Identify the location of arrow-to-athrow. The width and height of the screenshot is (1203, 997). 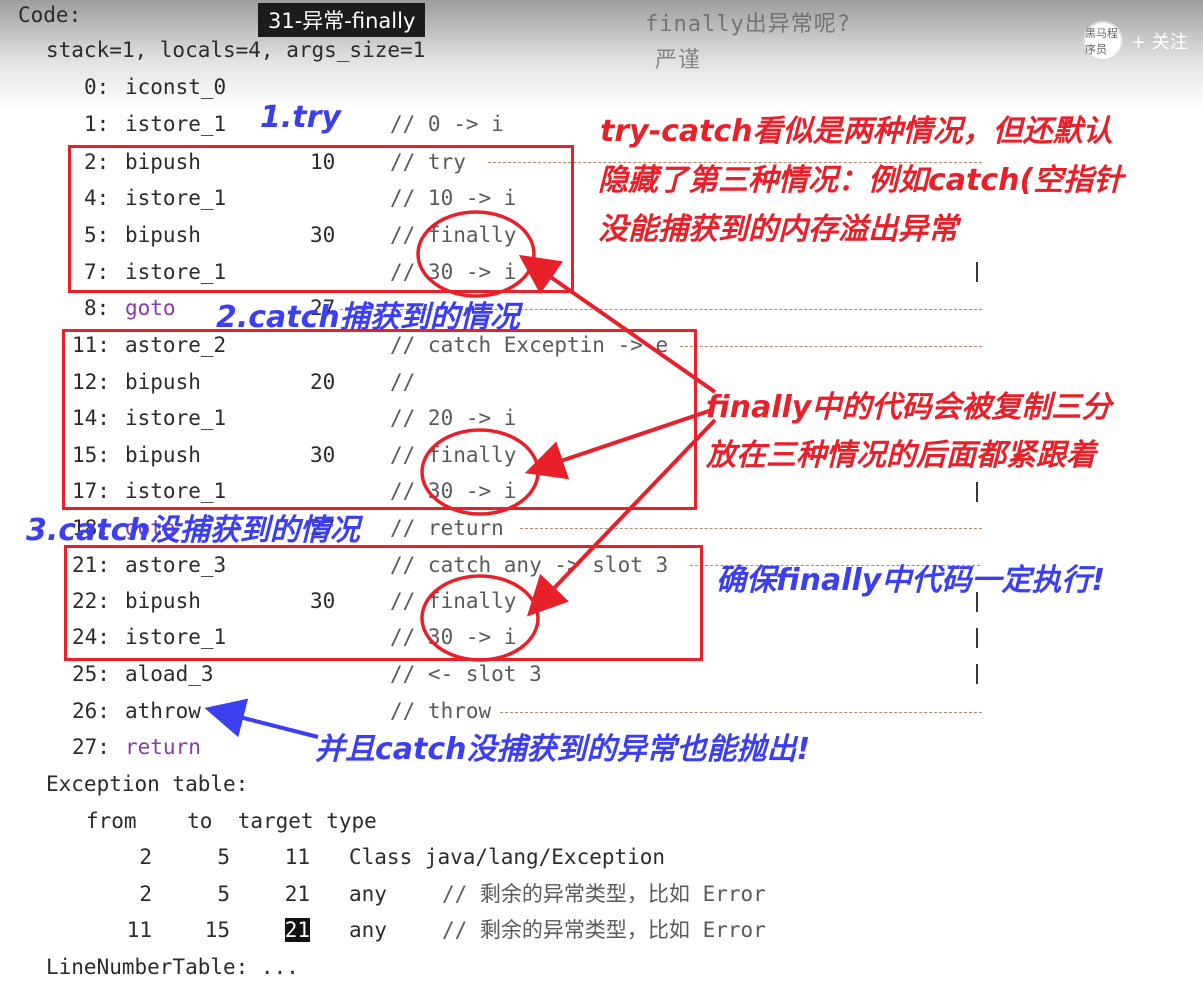
(261, 718).